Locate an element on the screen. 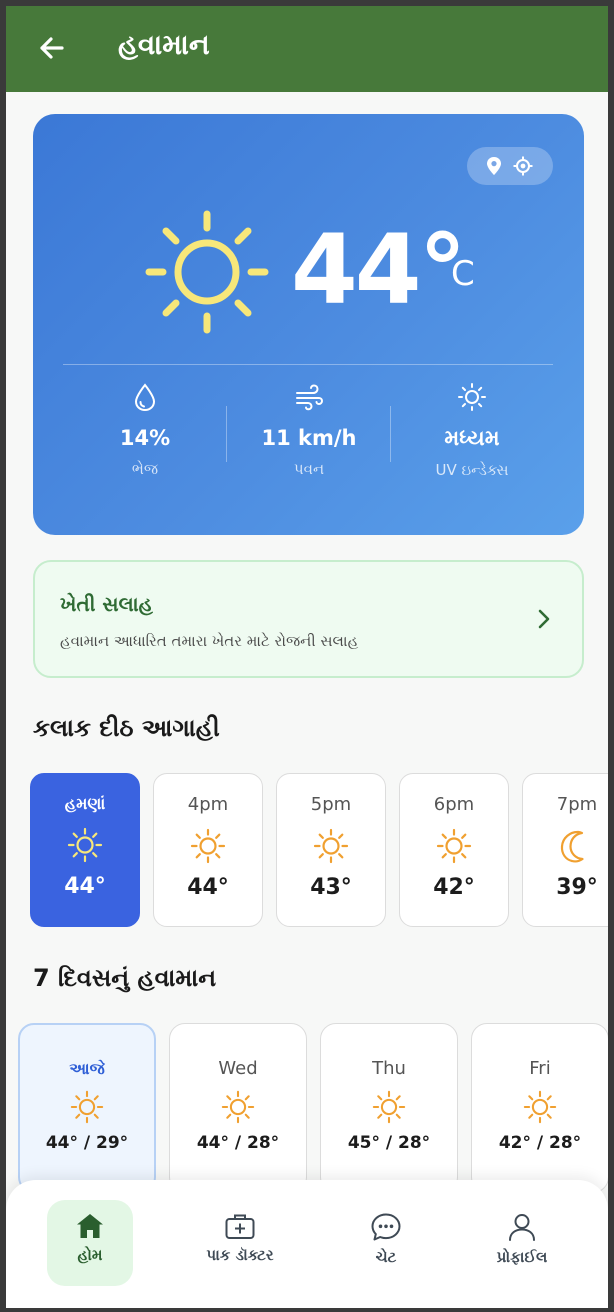 The width and height of the screenshot is (614, 1312). humidity-stat: 14% ભેજ is located at coordinates (145, 430).